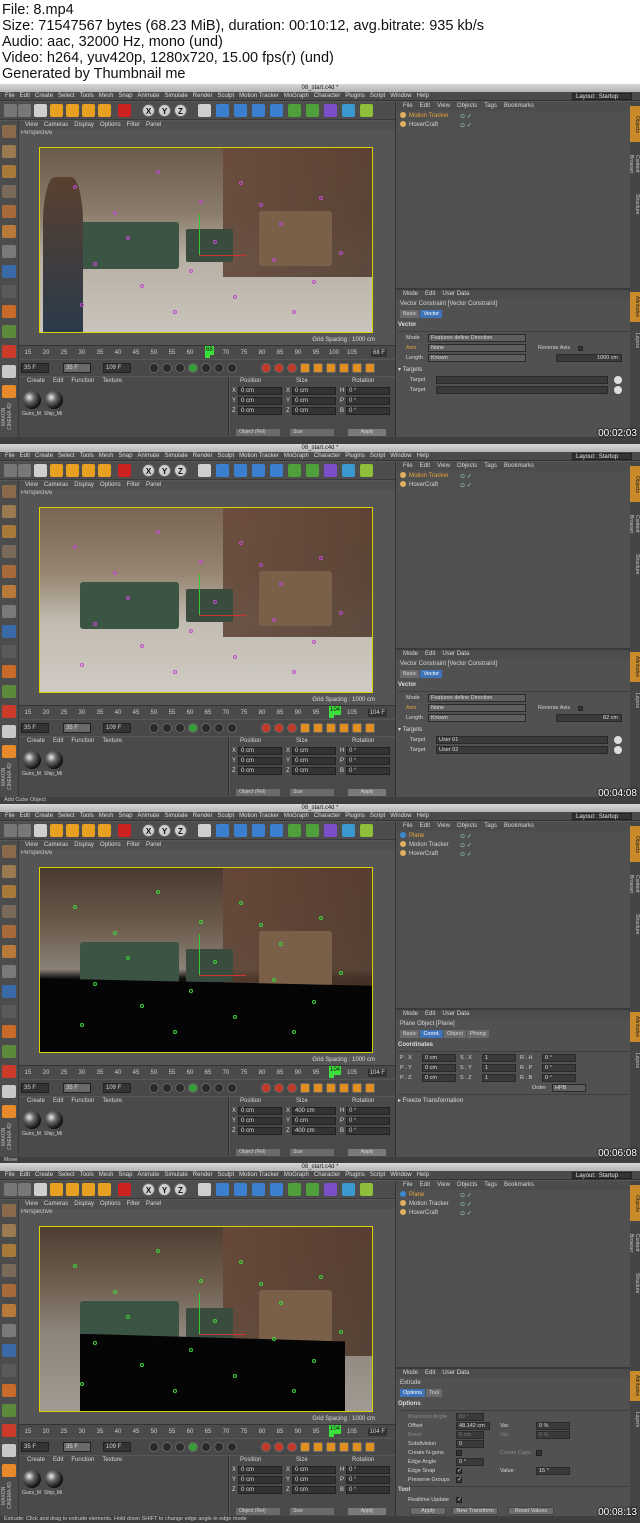 The image size is (640, 1523). I want to click on workplane-icon, so click(9, 1250).